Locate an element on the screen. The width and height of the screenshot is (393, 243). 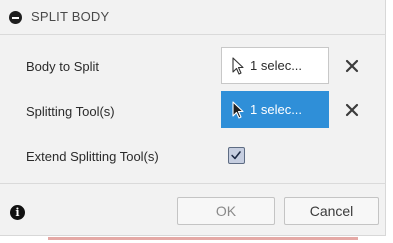
dialog-title: SPLIT BODY is located at coordinates (70, 16).